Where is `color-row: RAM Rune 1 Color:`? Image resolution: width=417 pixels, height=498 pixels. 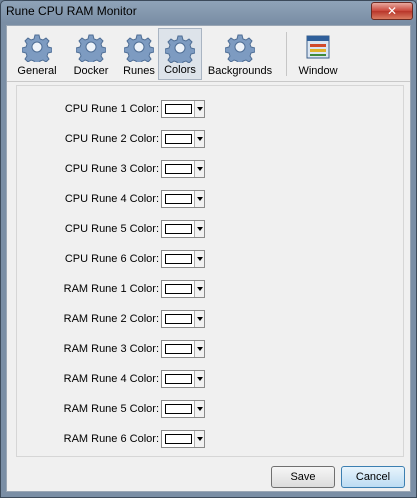
color-row: RAM Rune 1 Color: is located at coordinates (127, 290).